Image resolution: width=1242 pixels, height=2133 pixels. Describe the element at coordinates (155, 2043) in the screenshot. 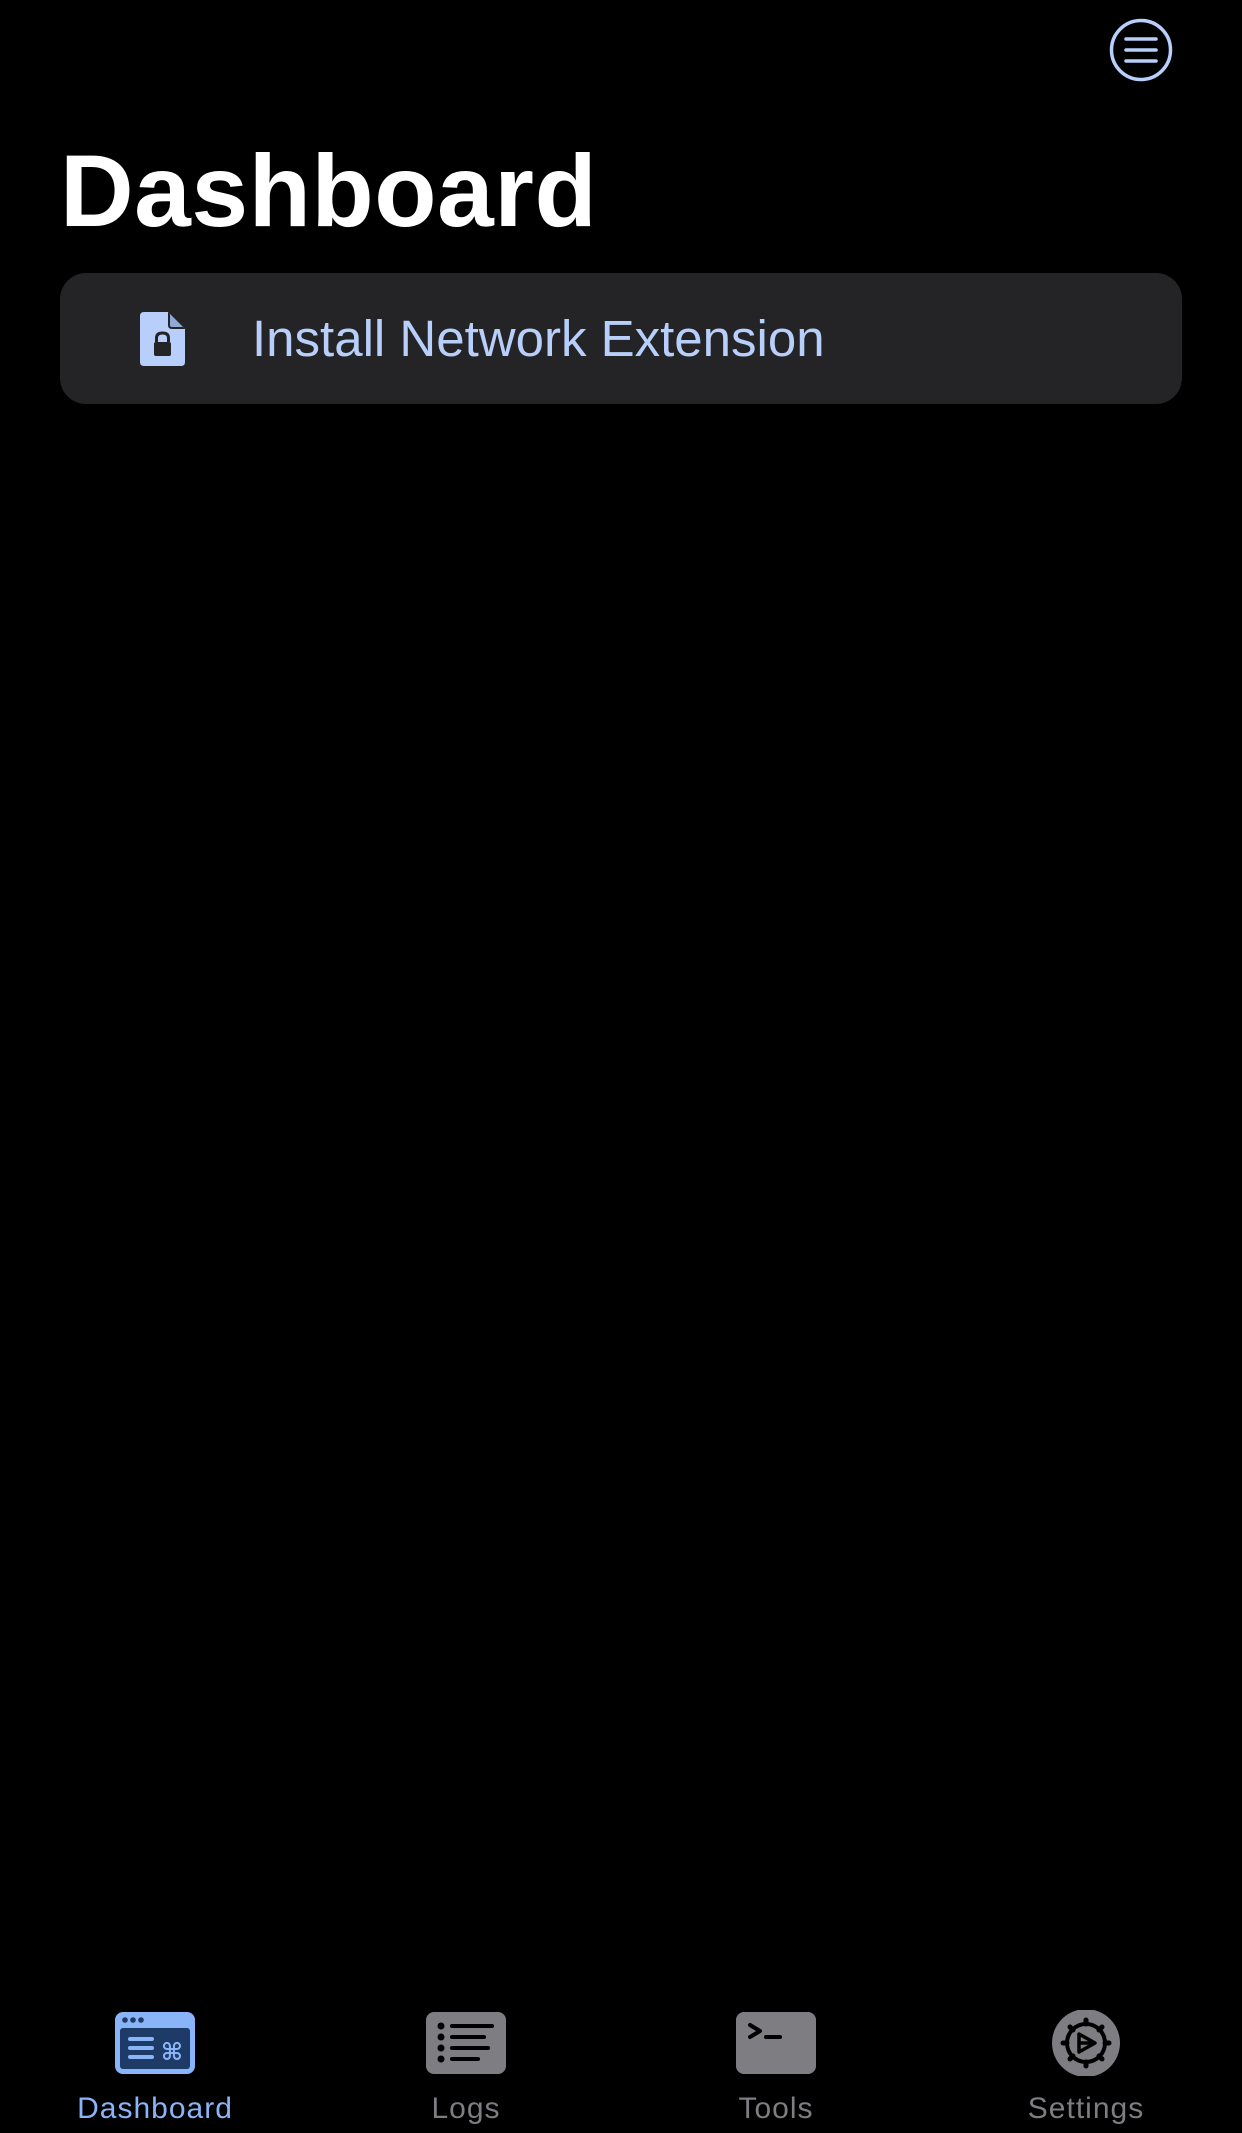

I see `dashboard-window-icon: ⌘` at that location.